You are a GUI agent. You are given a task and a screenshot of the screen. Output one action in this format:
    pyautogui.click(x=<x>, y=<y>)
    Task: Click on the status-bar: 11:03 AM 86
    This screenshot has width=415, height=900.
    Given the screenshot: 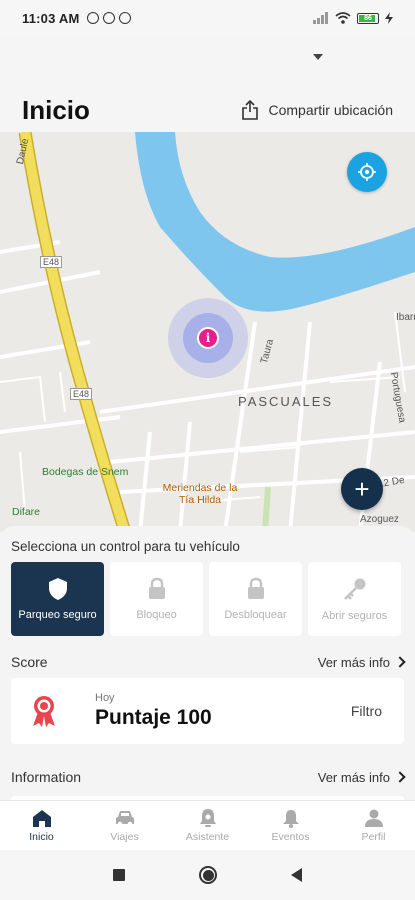 What is the action you would take?
    pyautogui.click(x=207, y=18)
    